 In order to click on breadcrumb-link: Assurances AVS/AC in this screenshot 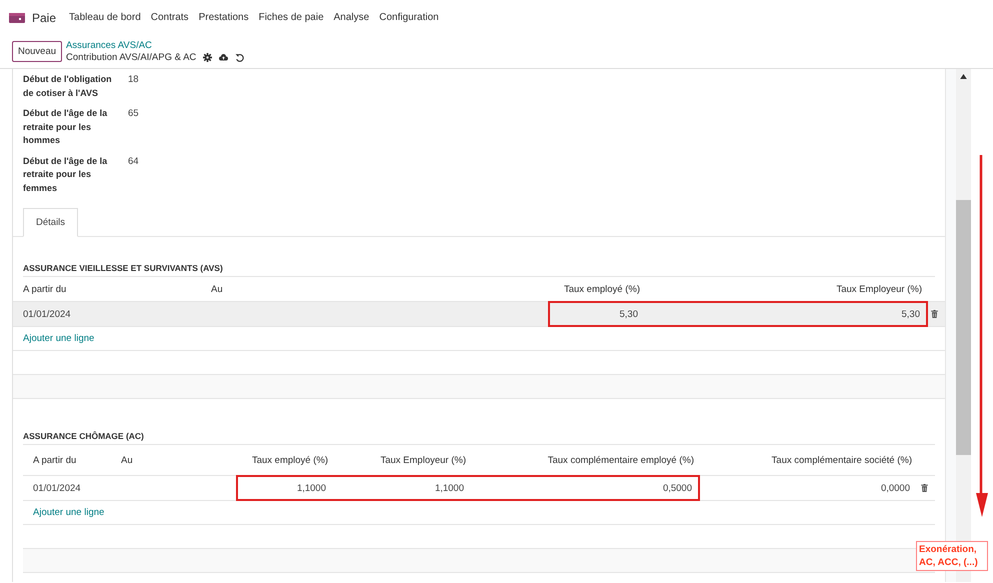, I will do `click(155, 45)`.